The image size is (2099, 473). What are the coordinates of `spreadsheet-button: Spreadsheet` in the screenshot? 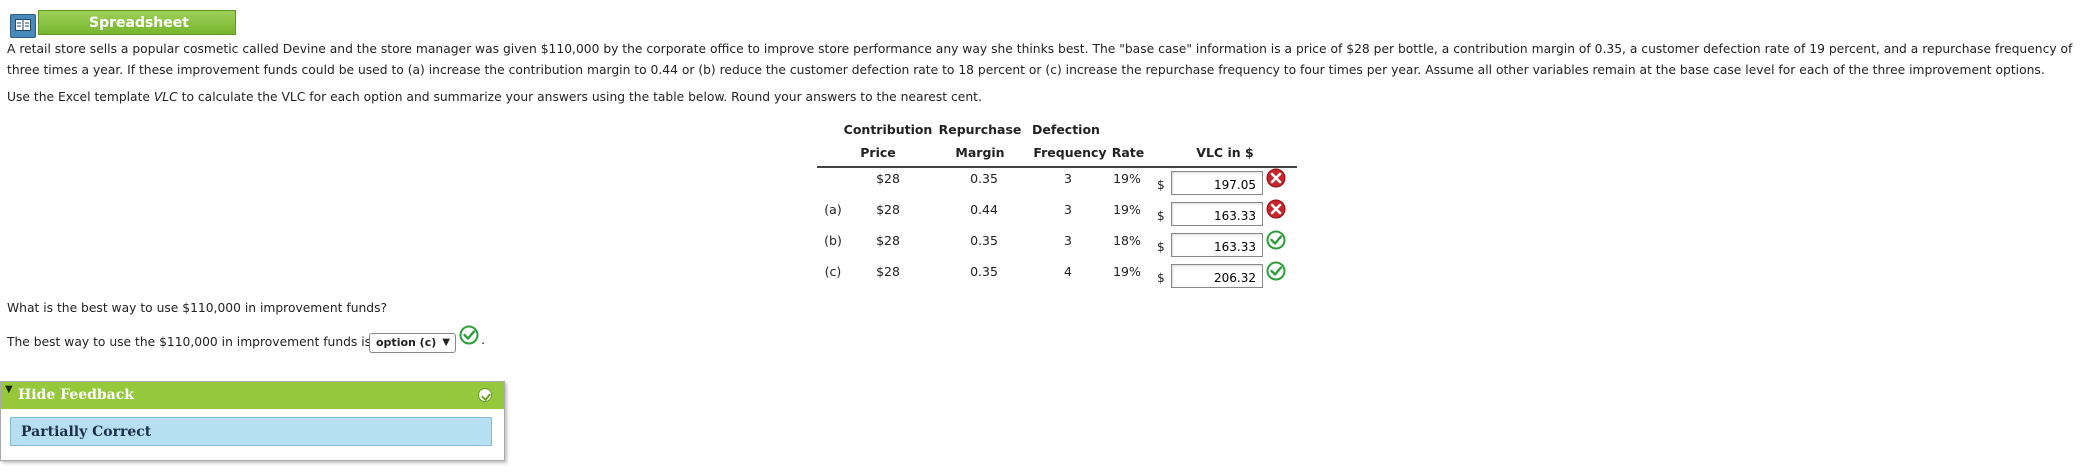 It's located at (137, 22).